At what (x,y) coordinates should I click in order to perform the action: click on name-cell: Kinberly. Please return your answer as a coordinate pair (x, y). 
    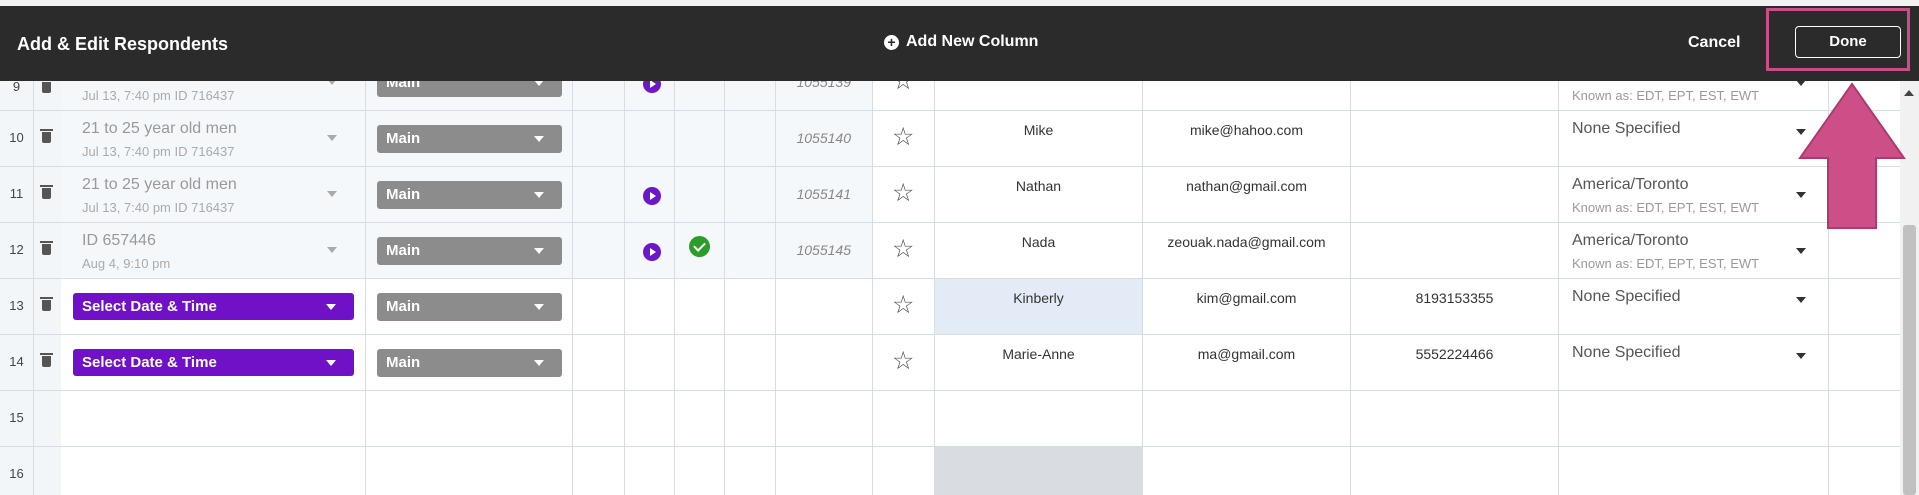
    Looking at the image, I should click on (1039, 306).